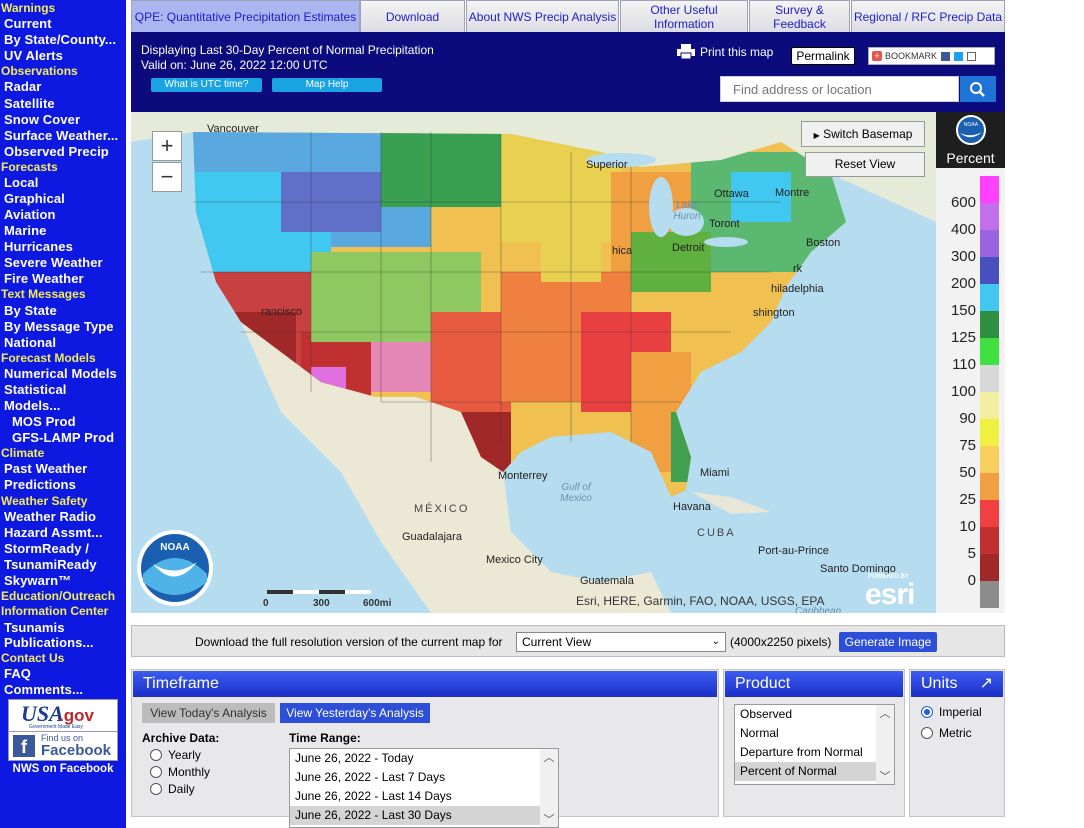 This screenshot has height=828, width=1084. Describe the element at coordinates (172, 789) in the screenshot. I see `archive-option: Daily` at that location.